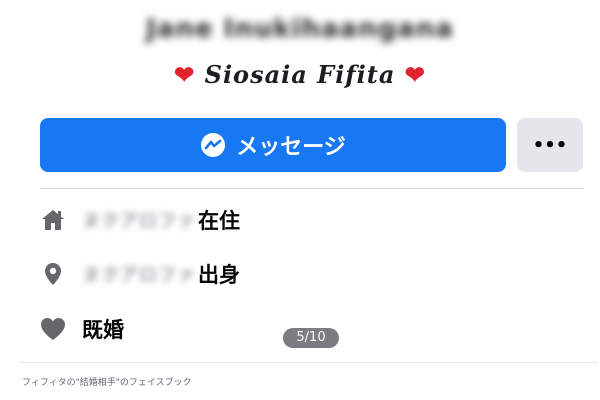 This screenshot has height=400, width=600. Describe the element at coordinates (300, 29) in the screenshot. I see `profile-name: Jane Inukihaangana` at that location.